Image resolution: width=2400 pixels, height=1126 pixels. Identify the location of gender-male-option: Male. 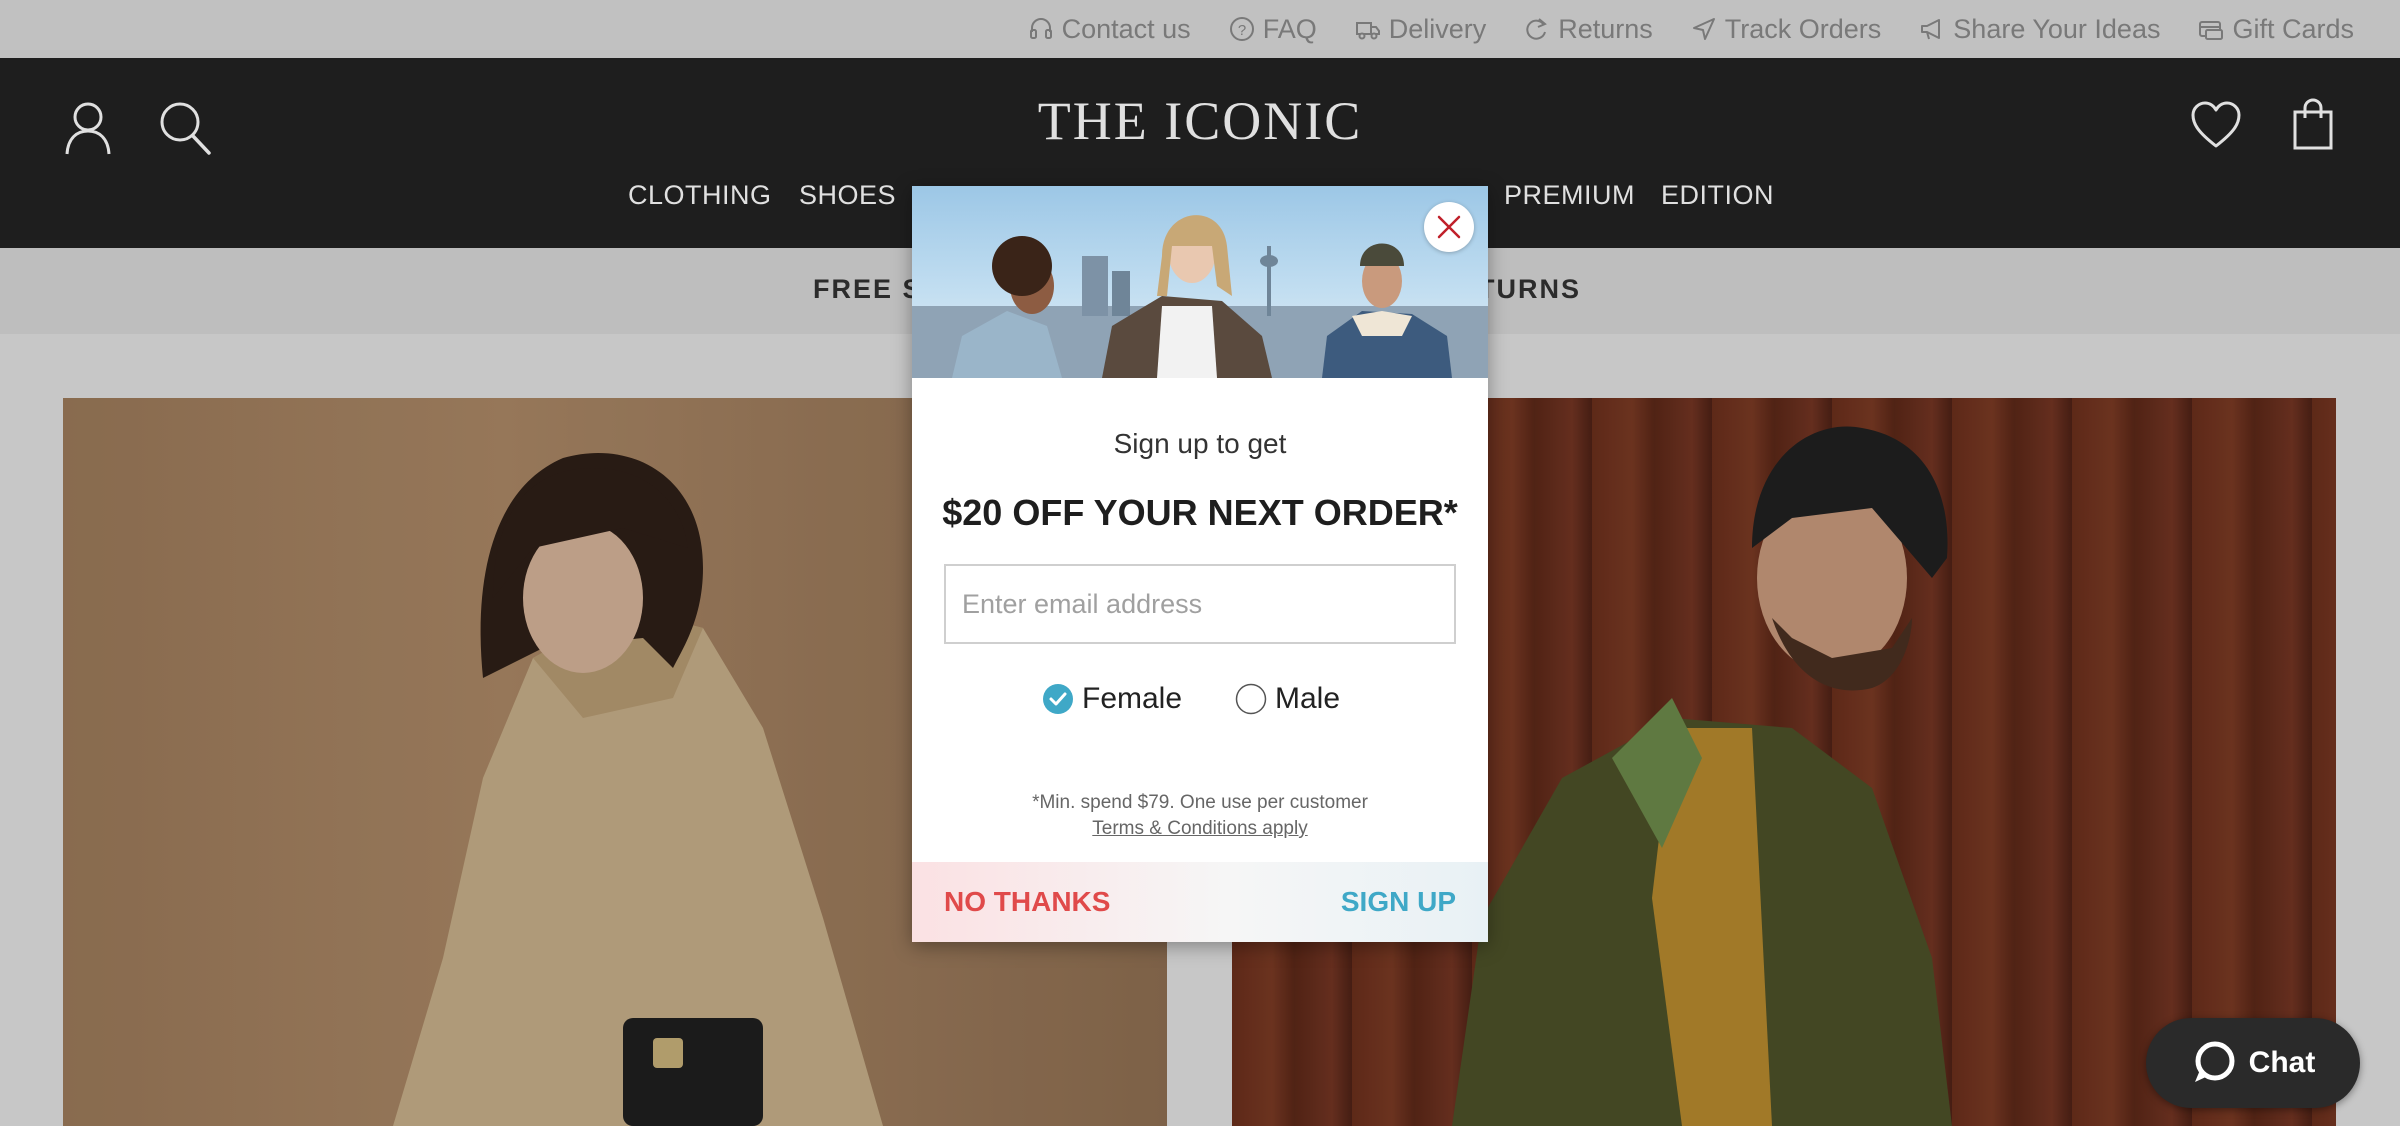
(1287, 699).